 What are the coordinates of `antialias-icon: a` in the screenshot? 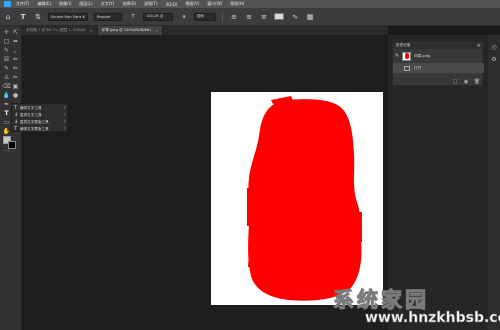 It's located at (184, 16).